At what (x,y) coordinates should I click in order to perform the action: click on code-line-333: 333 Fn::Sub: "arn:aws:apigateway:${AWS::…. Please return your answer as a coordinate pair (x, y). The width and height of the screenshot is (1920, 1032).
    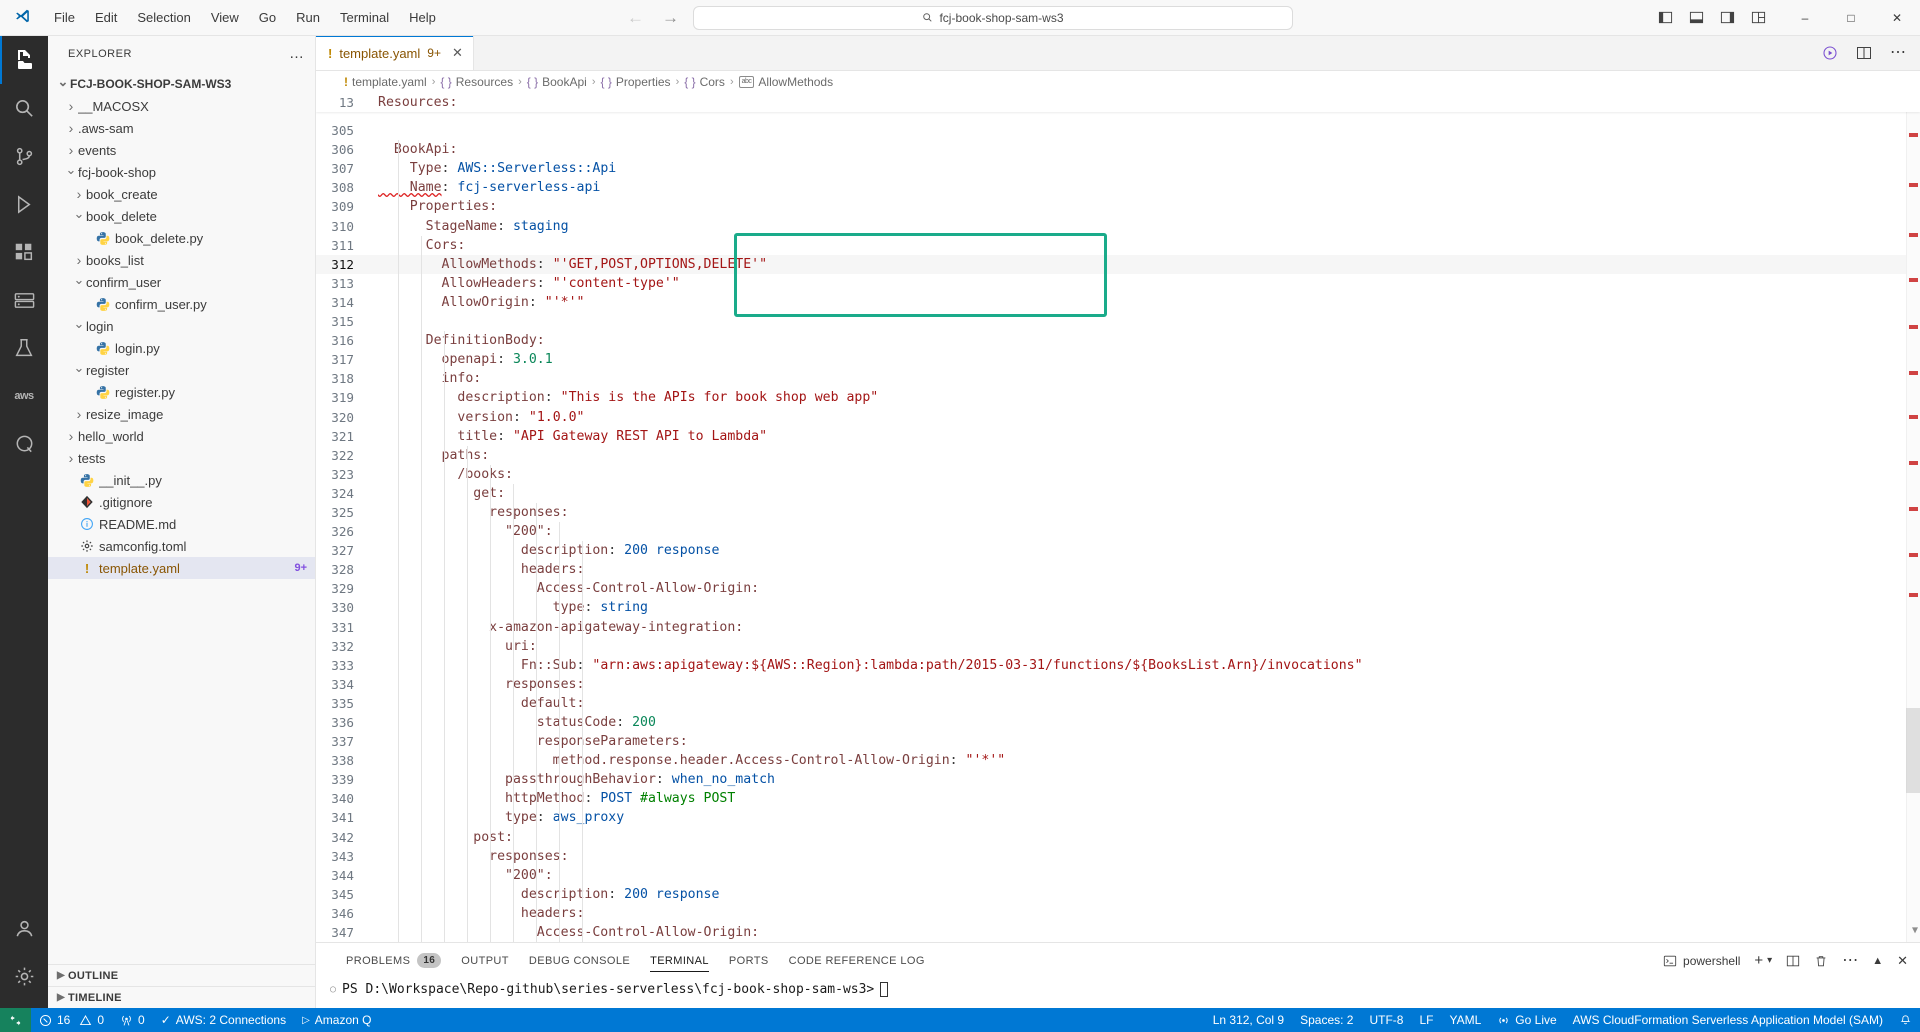
    Looking at the image, I should click on (1118, 665).